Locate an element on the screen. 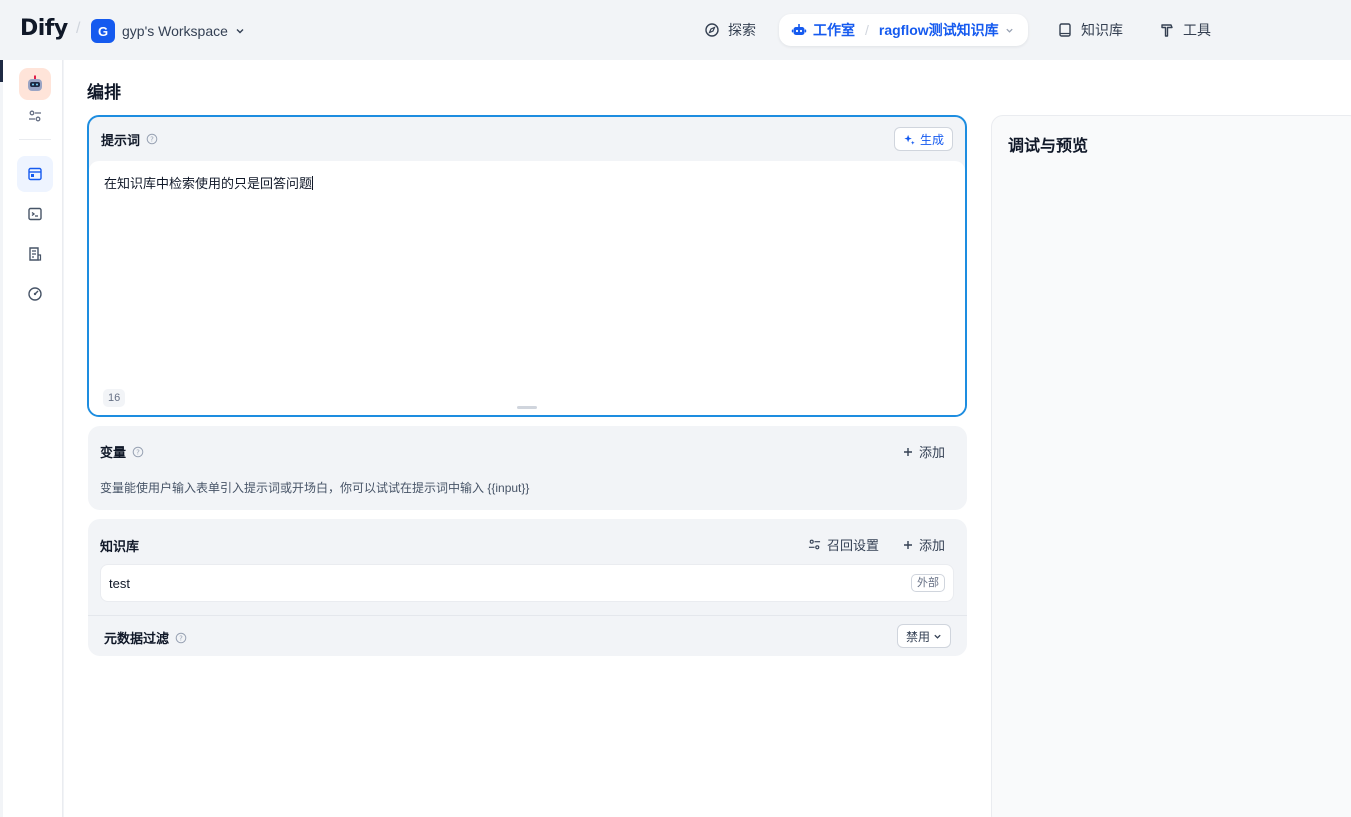 The image size is (1351, 817). knowledge-title: 知识库 is located at coordinates (120, 546).